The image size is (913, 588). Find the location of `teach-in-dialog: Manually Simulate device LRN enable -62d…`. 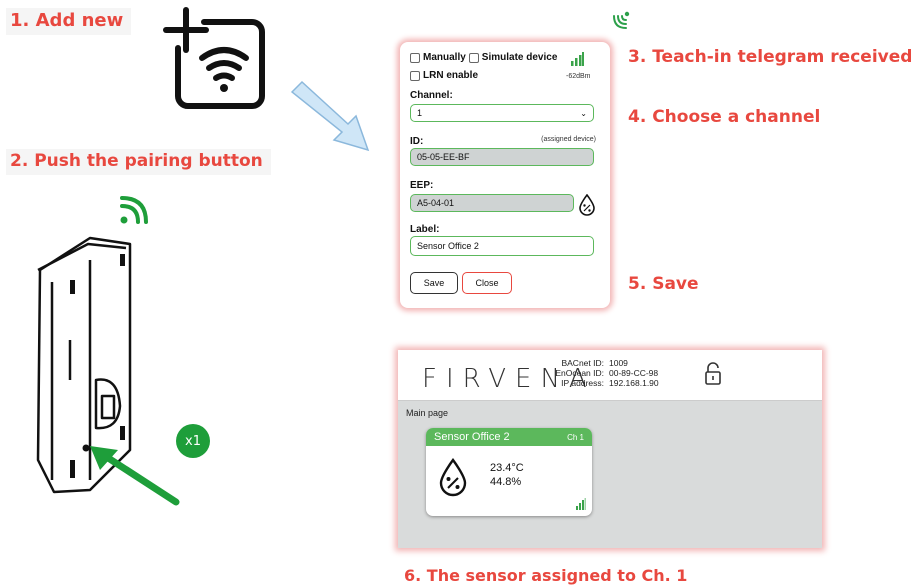

teach-in-dialog: Manually Simulate device LRN enable -62d… is located at coordinates (505, 175).